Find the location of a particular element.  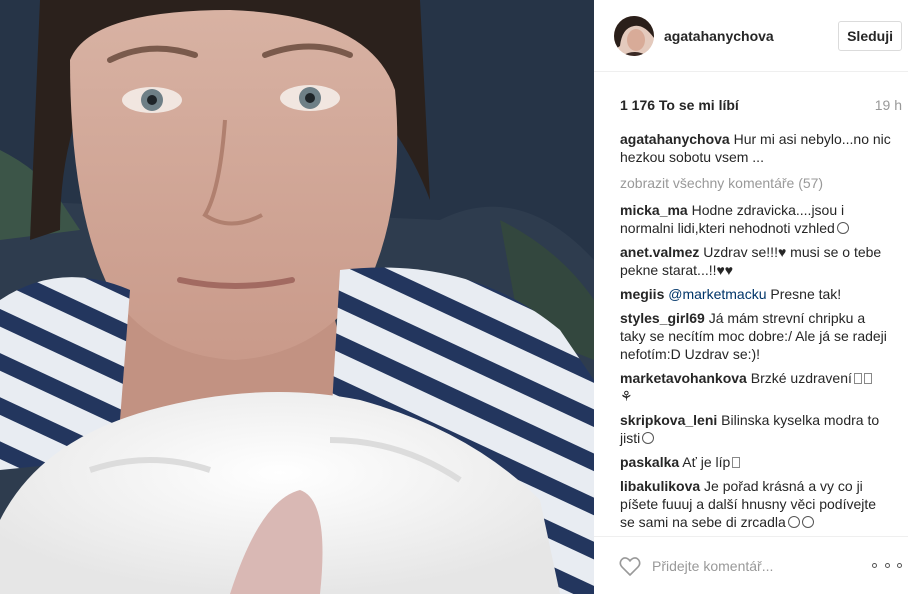

comment-username: marketavohankova is located at coordinates (683, 378).